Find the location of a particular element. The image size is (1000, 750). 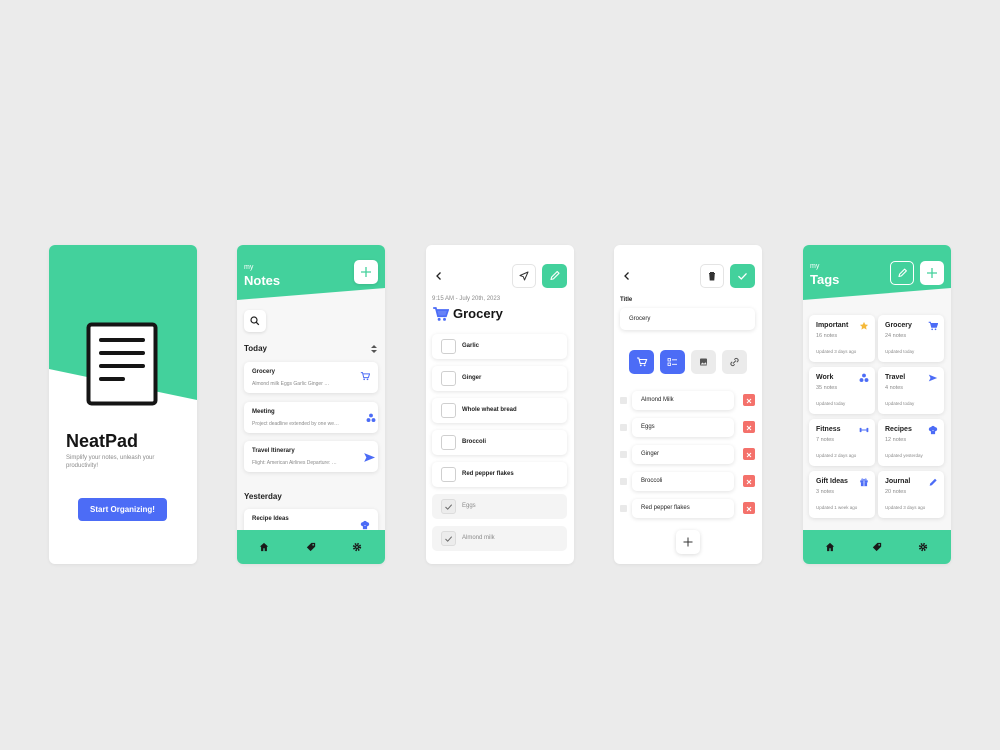

tag-card: Travel 4 notes Updated today is located at coordinates (911, 390).